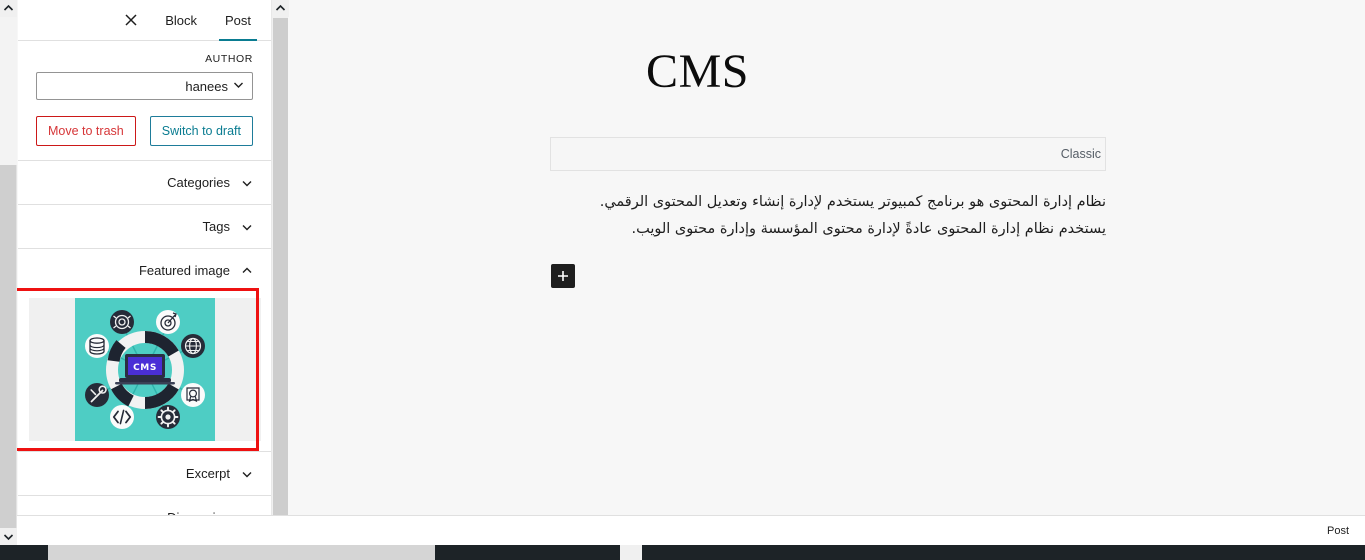  I want to click on certificate-icon, so click(192, 395).